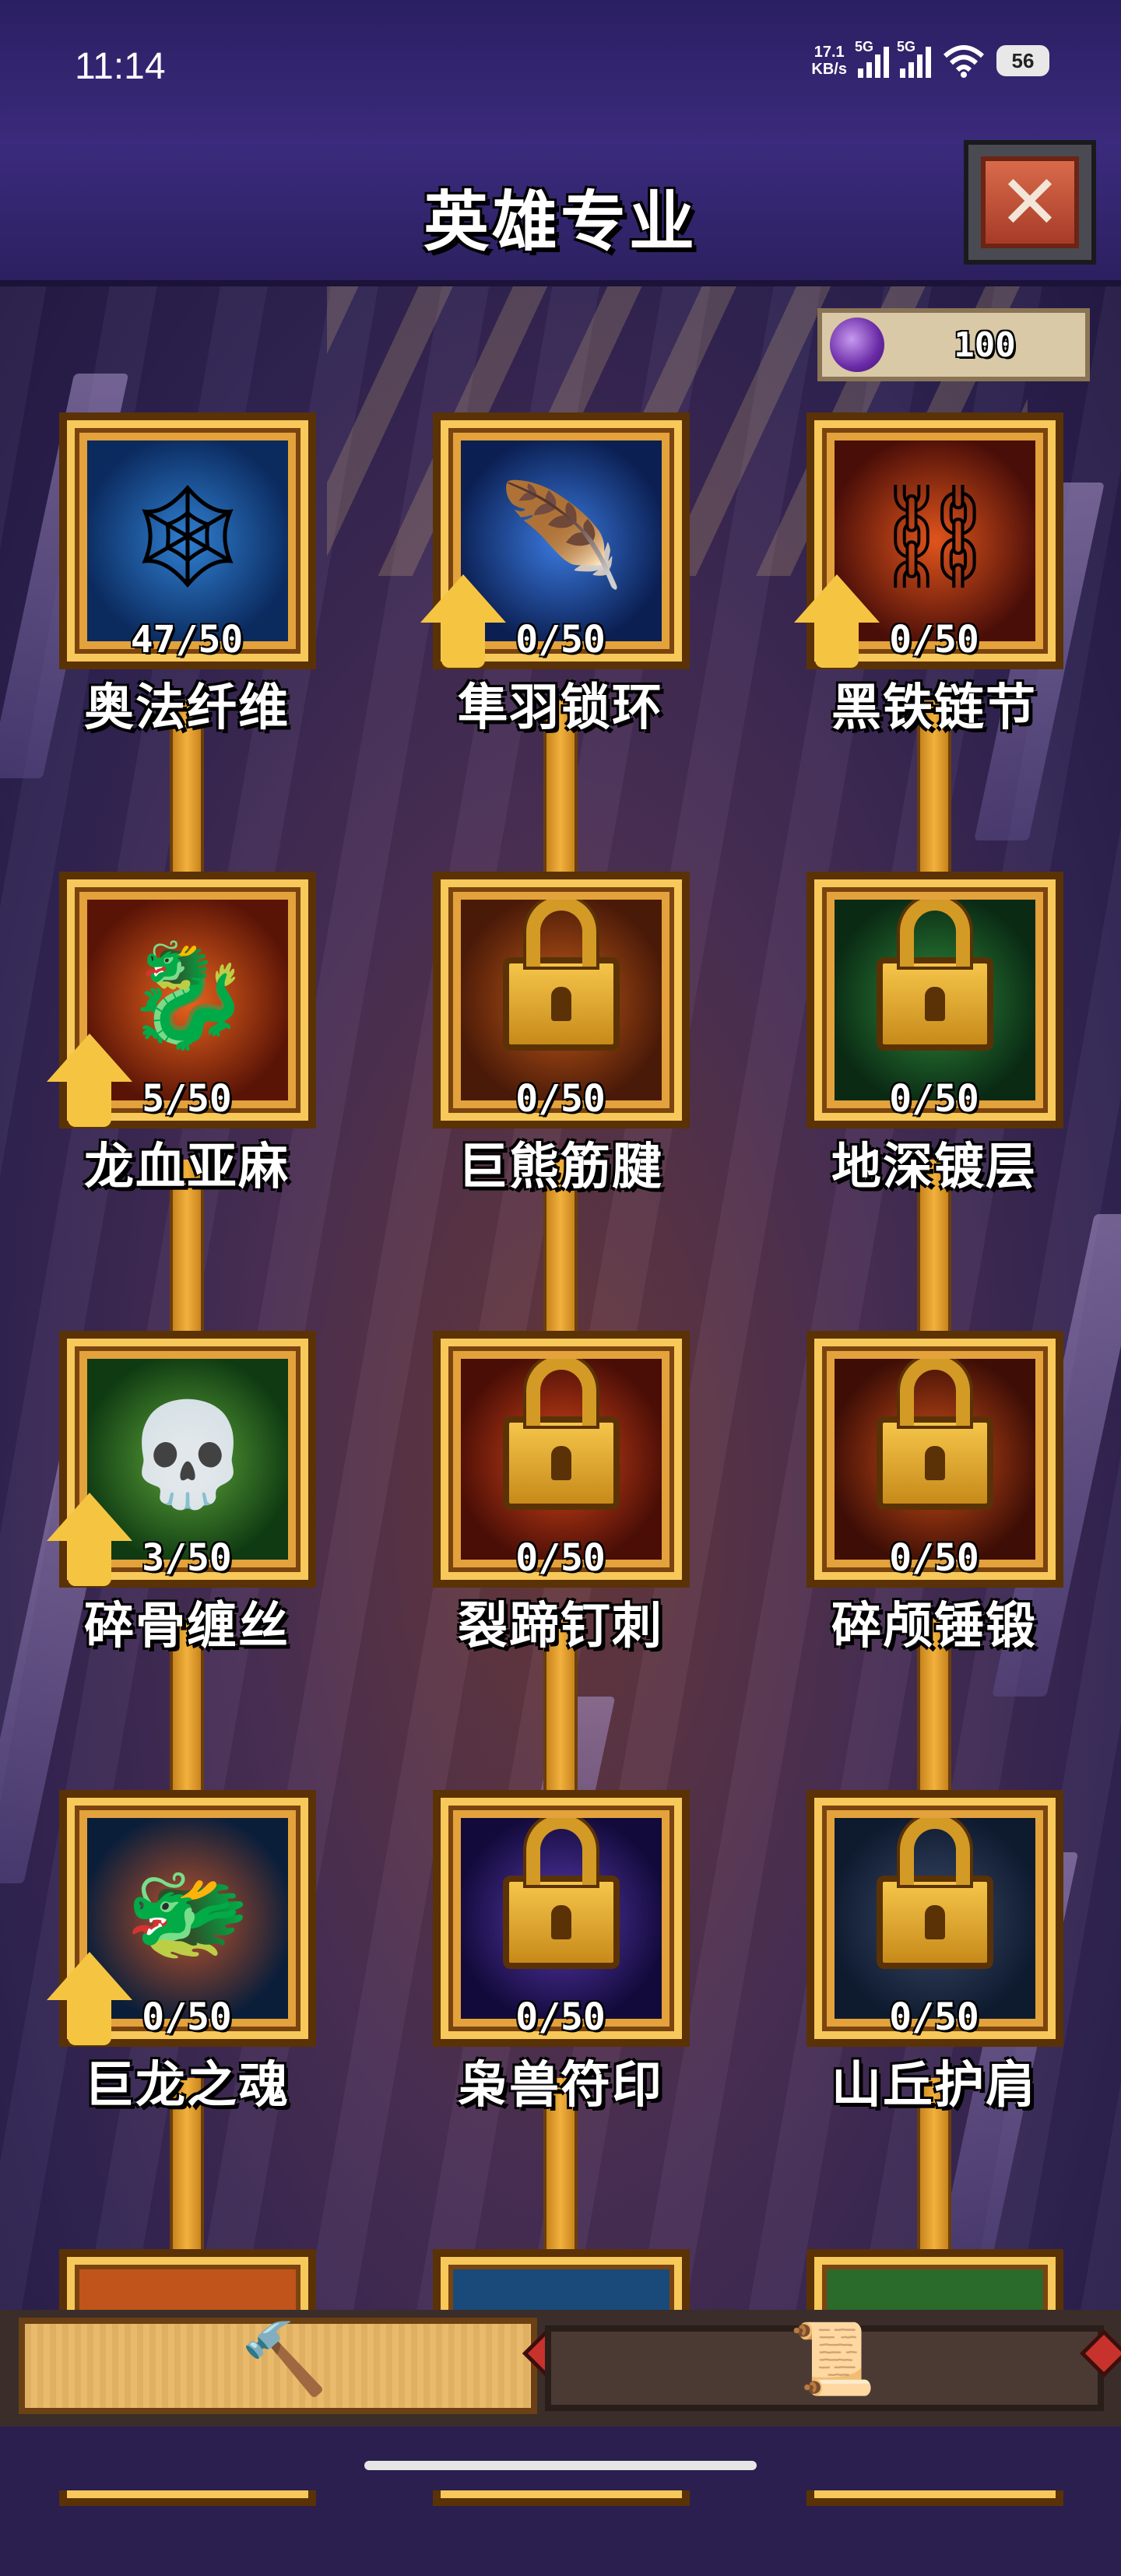  I want to click on status-bar: 11:14 17.1 KB/s 5G 5G 56, so click(560, 70).